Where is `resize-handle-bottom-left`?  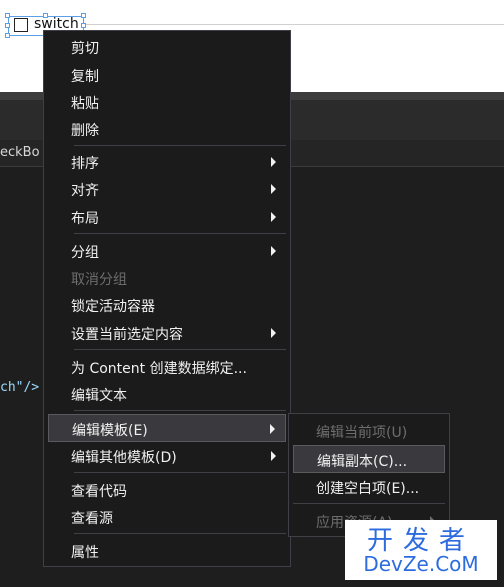
resize-handle-bottom-left is located at coordinates (7, 35).